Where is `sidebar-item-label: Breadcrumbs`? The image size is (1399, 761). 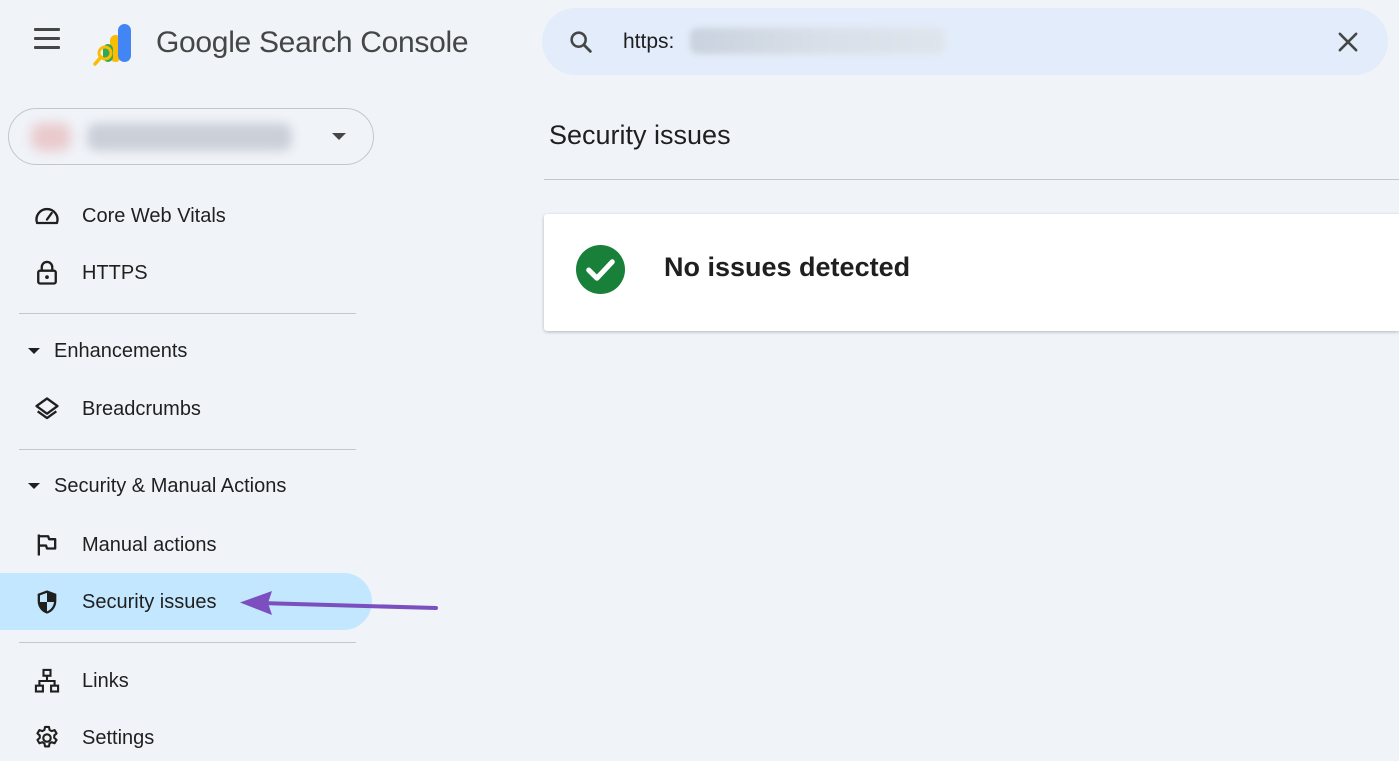
sidebar-item-label: Breadcrumbs is located at coordinates (141, 409).